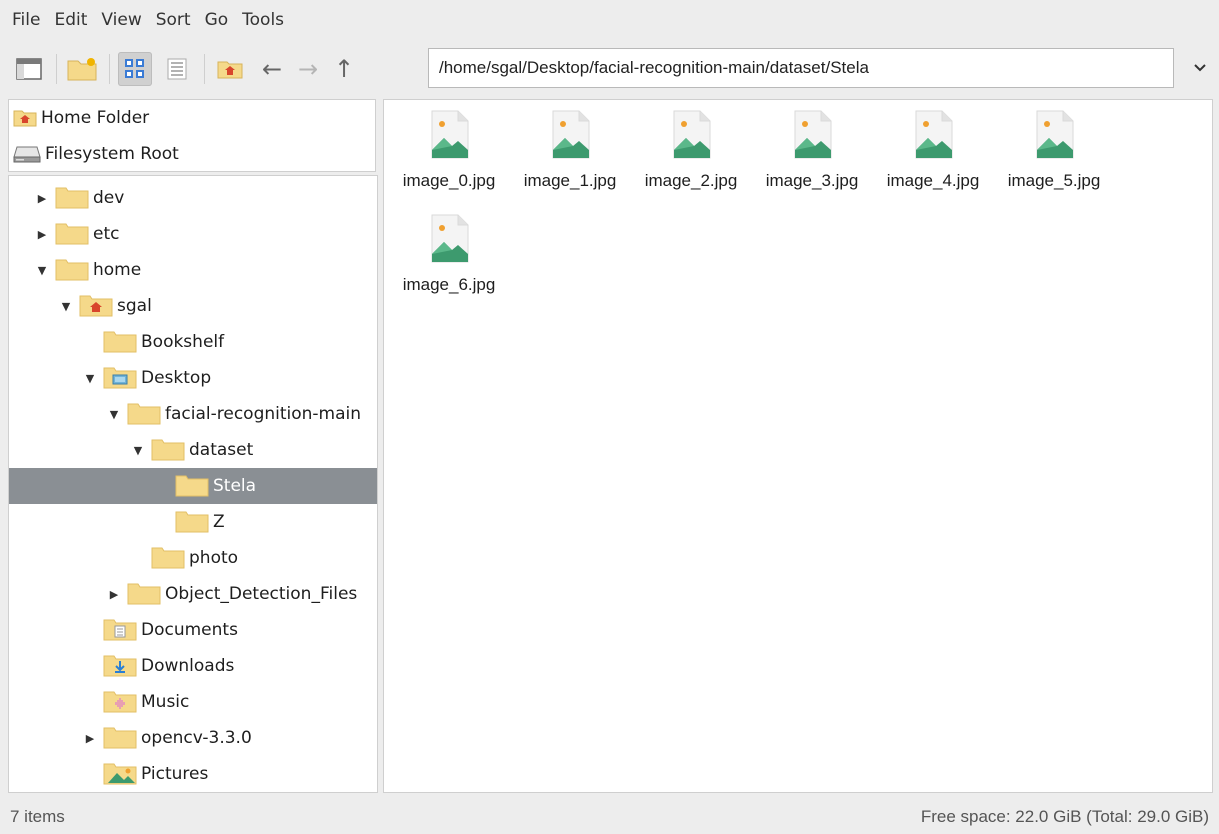 Image resolution: width=1219 pixels, height=834 pixels. What do you see at coordinates (26, 20) in the screenshot?
I see `menu-file: File` at bounding box center [26, 20].